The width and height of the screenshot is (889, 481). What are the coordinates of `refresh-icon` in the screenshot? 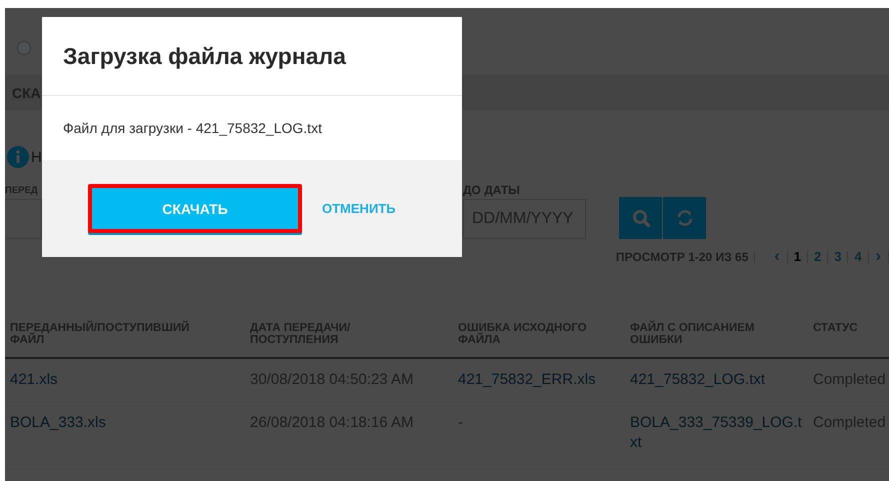 It's located at (685, 218).